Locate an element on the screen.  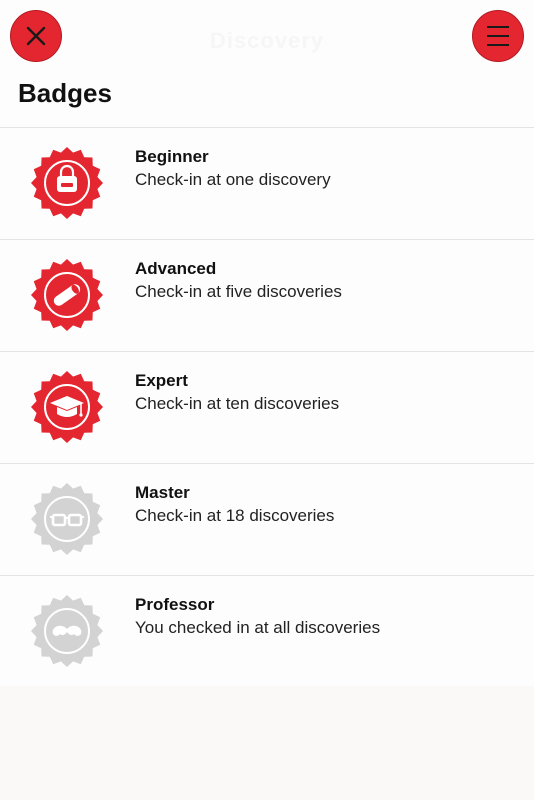
backpack-icon is located at coordinates (67, 183).